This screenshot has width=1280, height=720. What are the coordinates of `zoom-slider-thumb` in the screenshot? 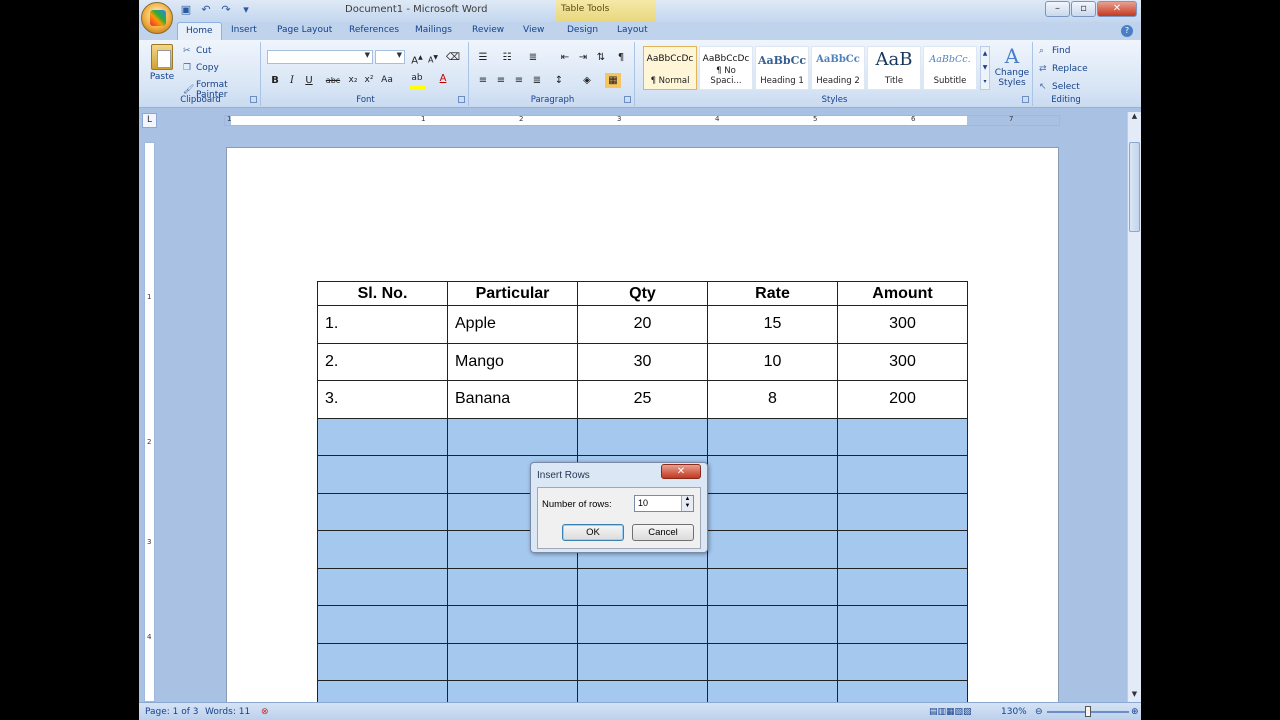 It's located at (1088, 711).